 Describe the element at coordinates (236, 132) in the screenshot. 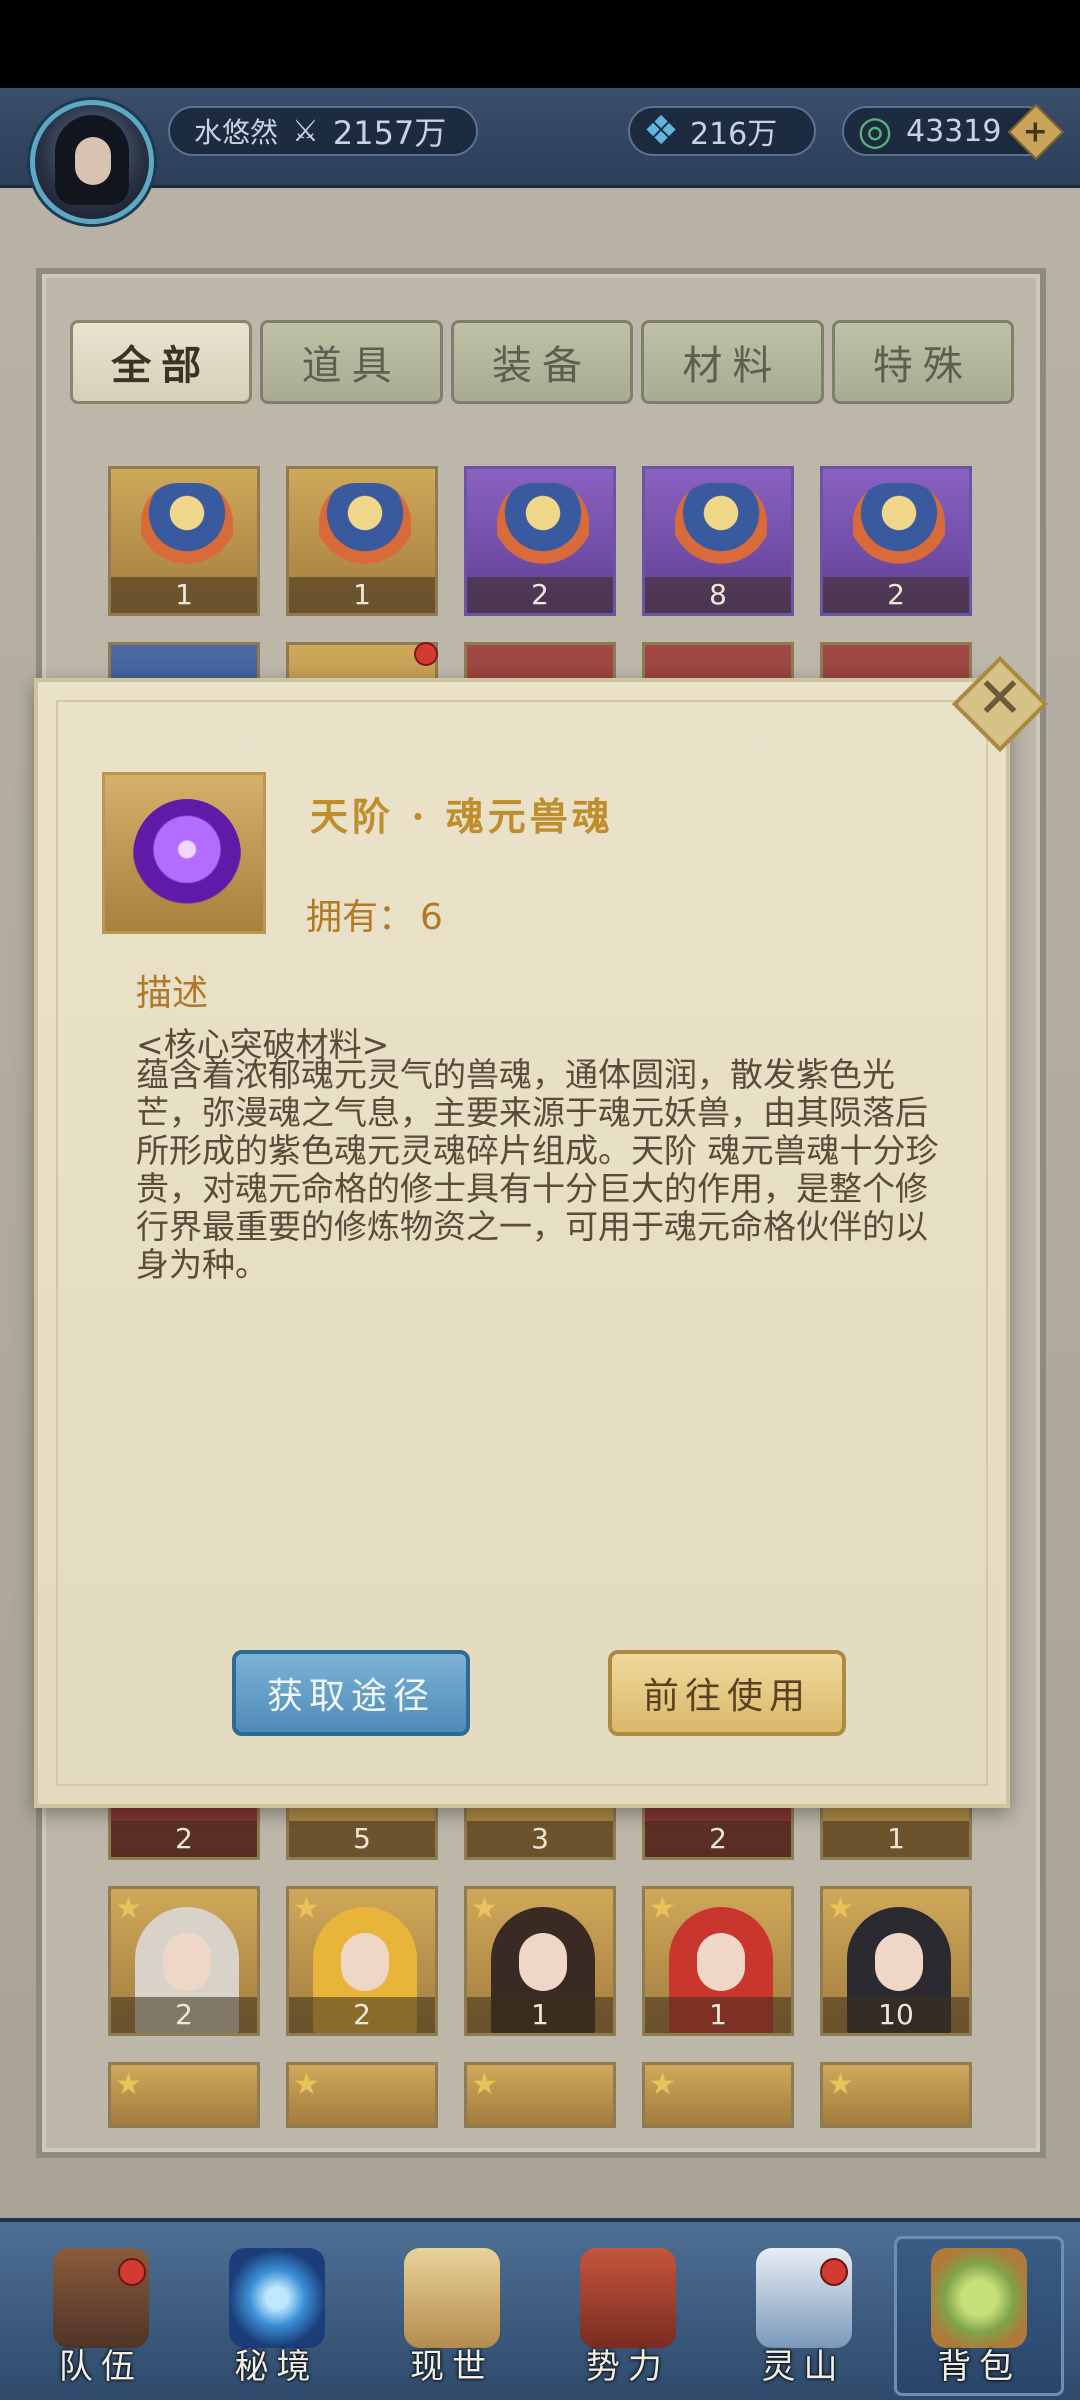

I see `player-name: 水悠然` at that location.